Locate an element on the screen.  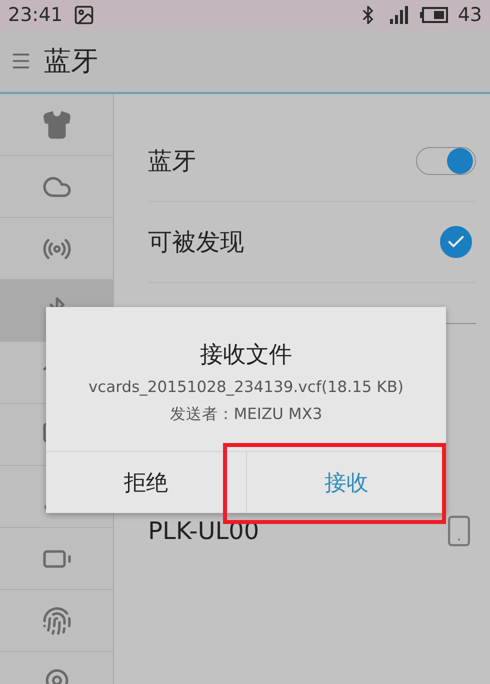
battery-percent: 43 is located at coordinates (470, 15).